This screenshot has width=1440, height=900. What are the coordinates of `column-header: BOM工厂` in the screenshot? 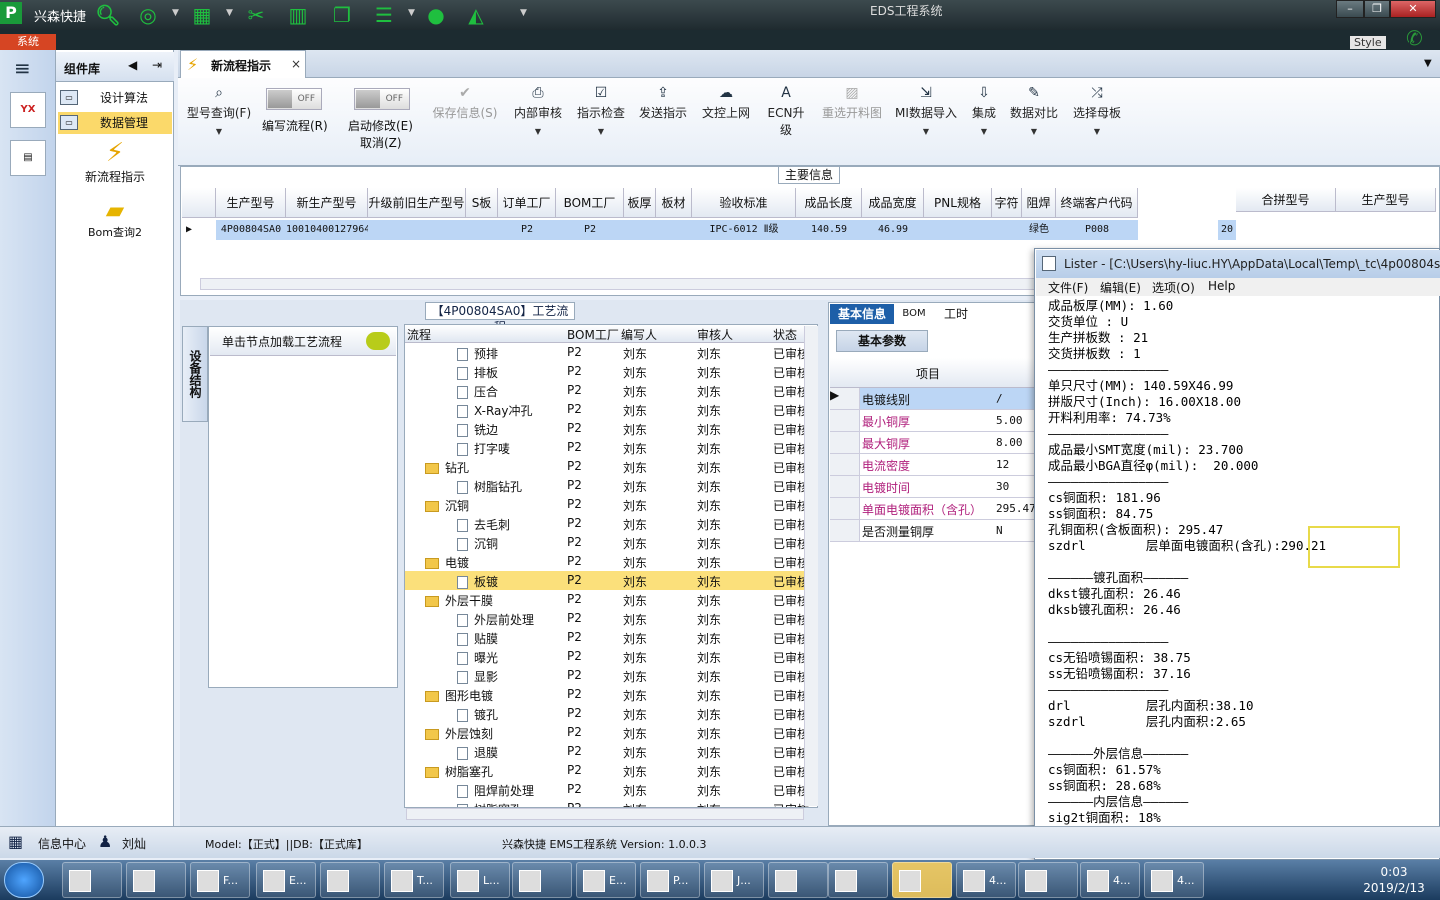 It's located at (593, 334).